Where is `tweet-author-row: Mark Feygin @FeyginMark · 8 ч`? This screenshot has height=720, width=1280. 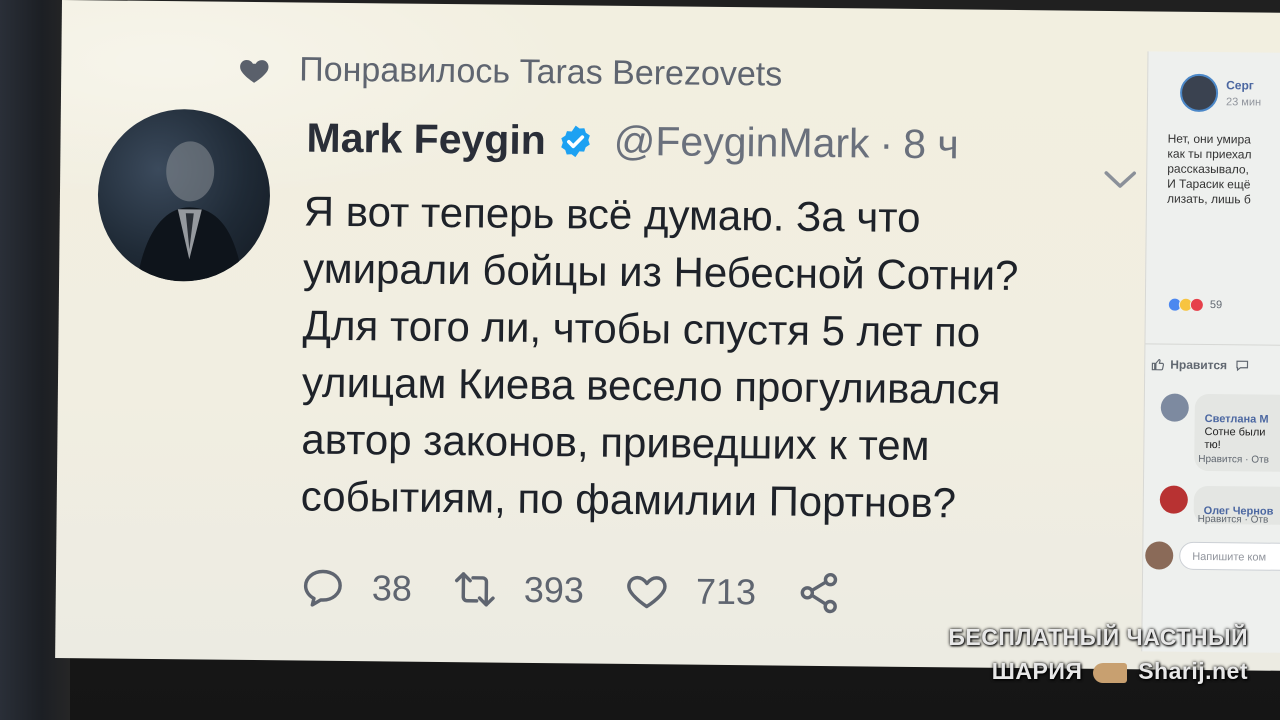 tweet-author-row: Mark Feygin @FeyginMark · 8 ч is located at coordinates (632, 142).